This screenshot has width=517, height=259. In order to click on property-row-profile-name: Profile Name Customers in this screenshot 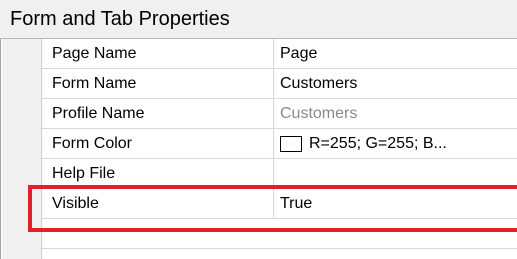, I will do `click(279, 114)`.